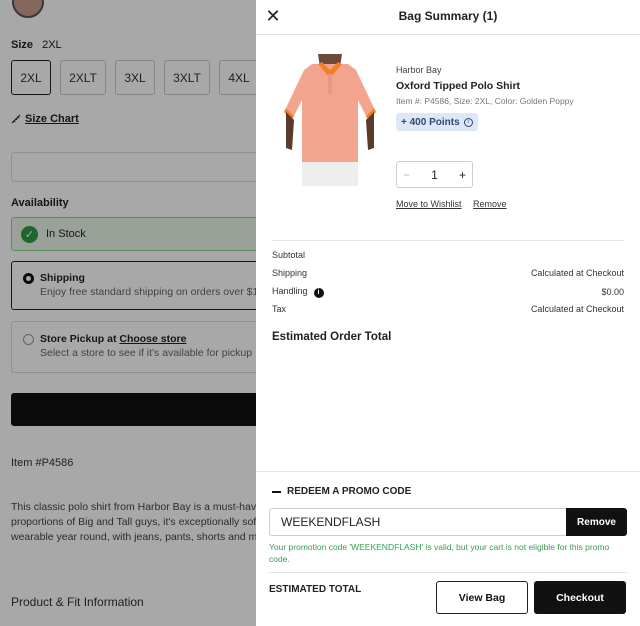 The height and width of the screenshot is (626, 640). Describe the element at coordinates (462, 175) in the screenshot. I see `increment-button: +` at that location.